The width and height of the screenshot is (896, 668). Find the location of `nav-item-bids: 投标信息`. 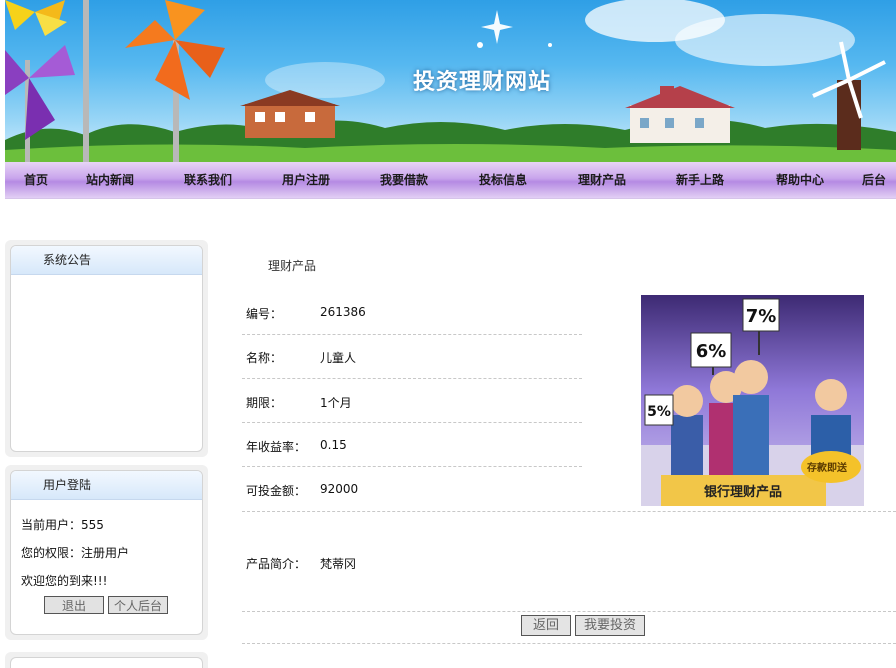

nav-item-bids: 投标信息 is located at coordinates (503, 180).